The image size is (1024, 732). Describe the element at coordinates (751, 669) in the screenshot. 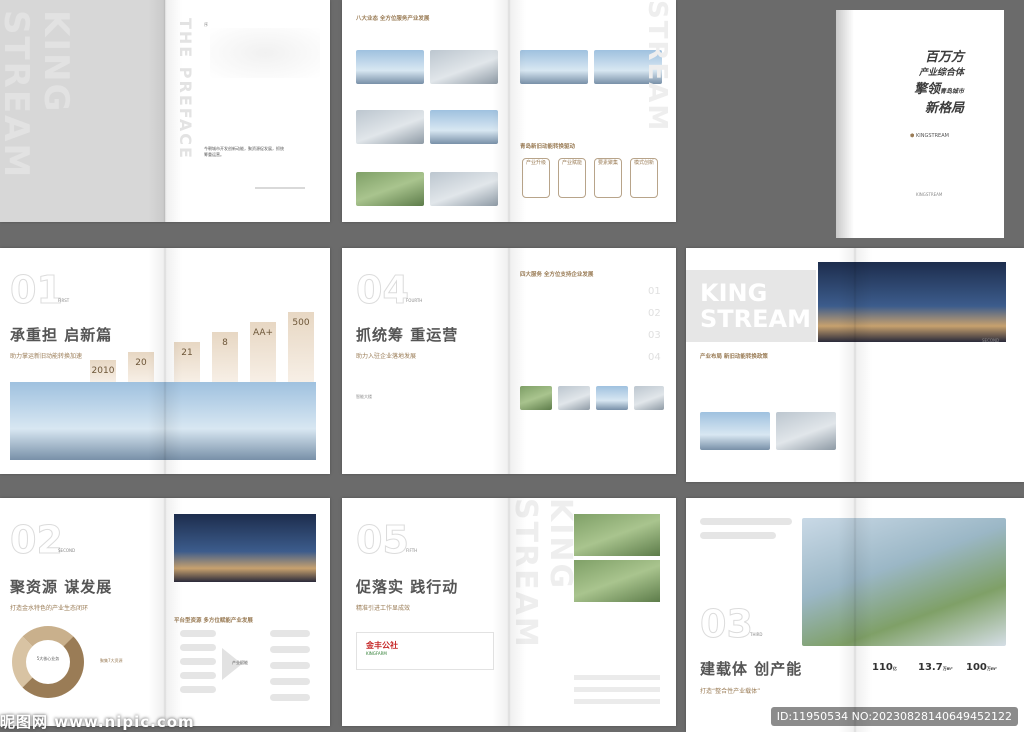

I see `section-title: 建载体 创产能` at that location.